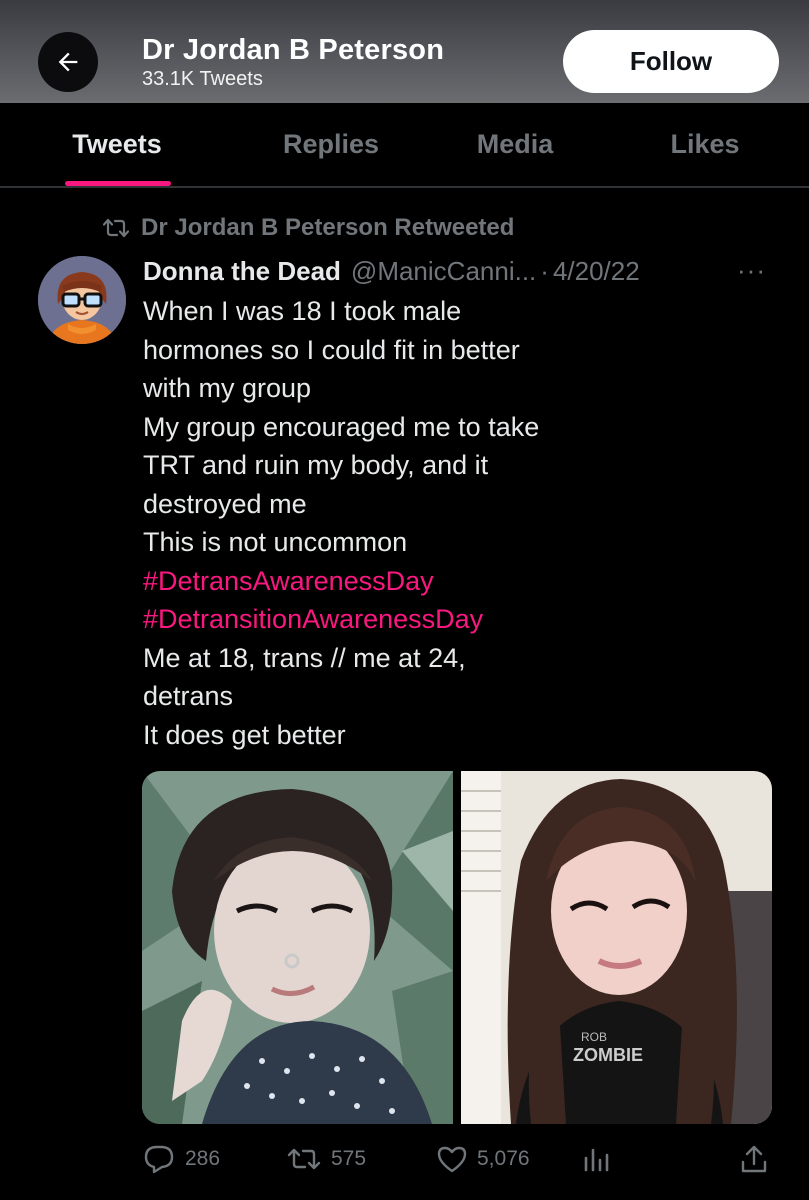 The image size is (809, 1200). I want to click on photo-right-image: ROB ZOMBIE, so click(616, 947).